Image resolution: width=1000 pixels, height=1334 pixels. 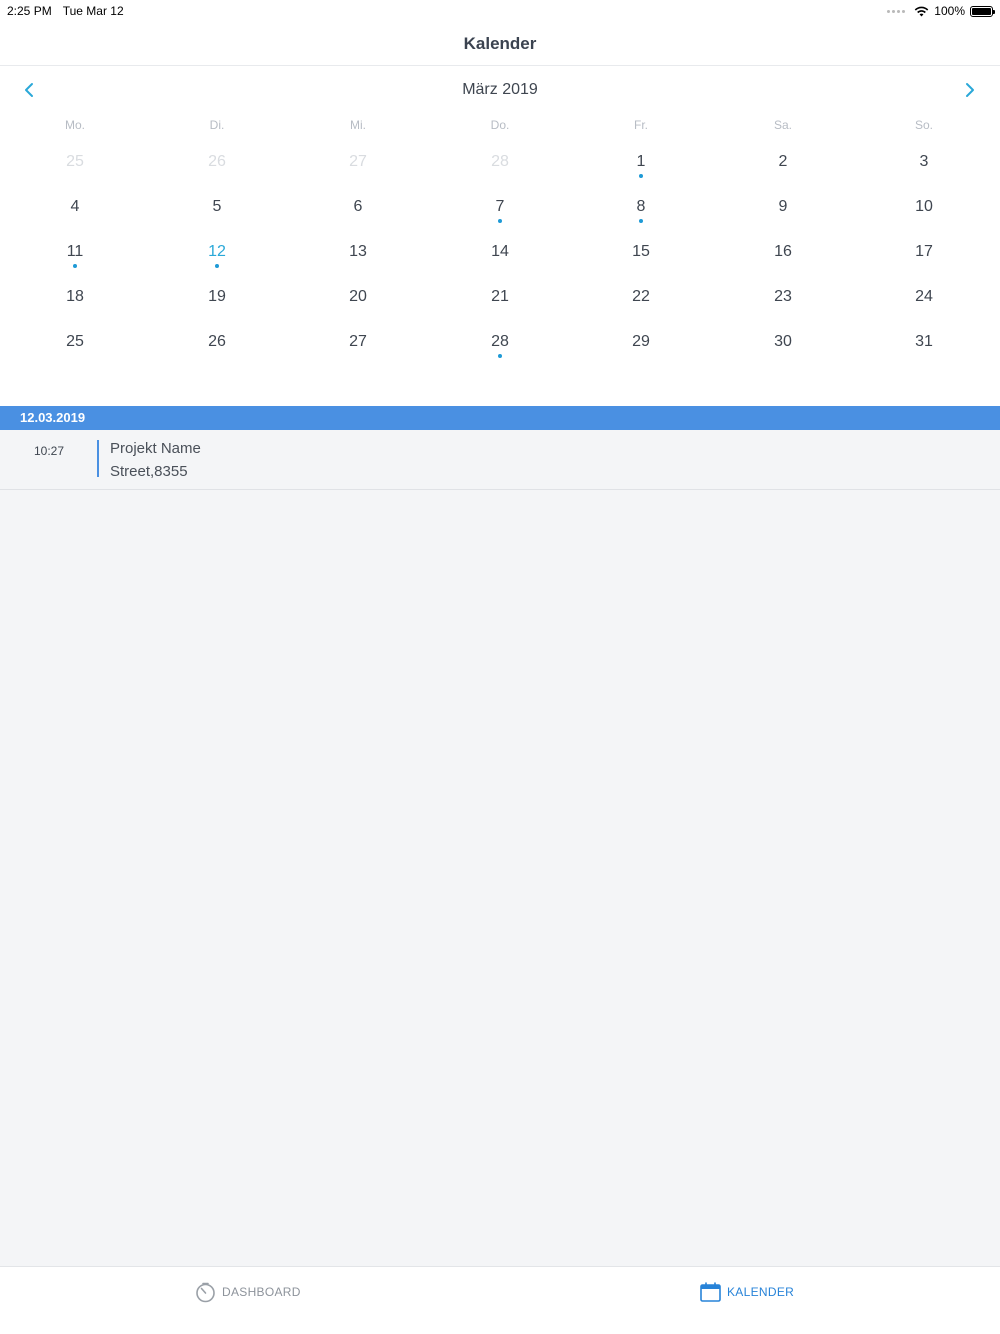 I want to click on next-month-button, so click(x=970, y=90).